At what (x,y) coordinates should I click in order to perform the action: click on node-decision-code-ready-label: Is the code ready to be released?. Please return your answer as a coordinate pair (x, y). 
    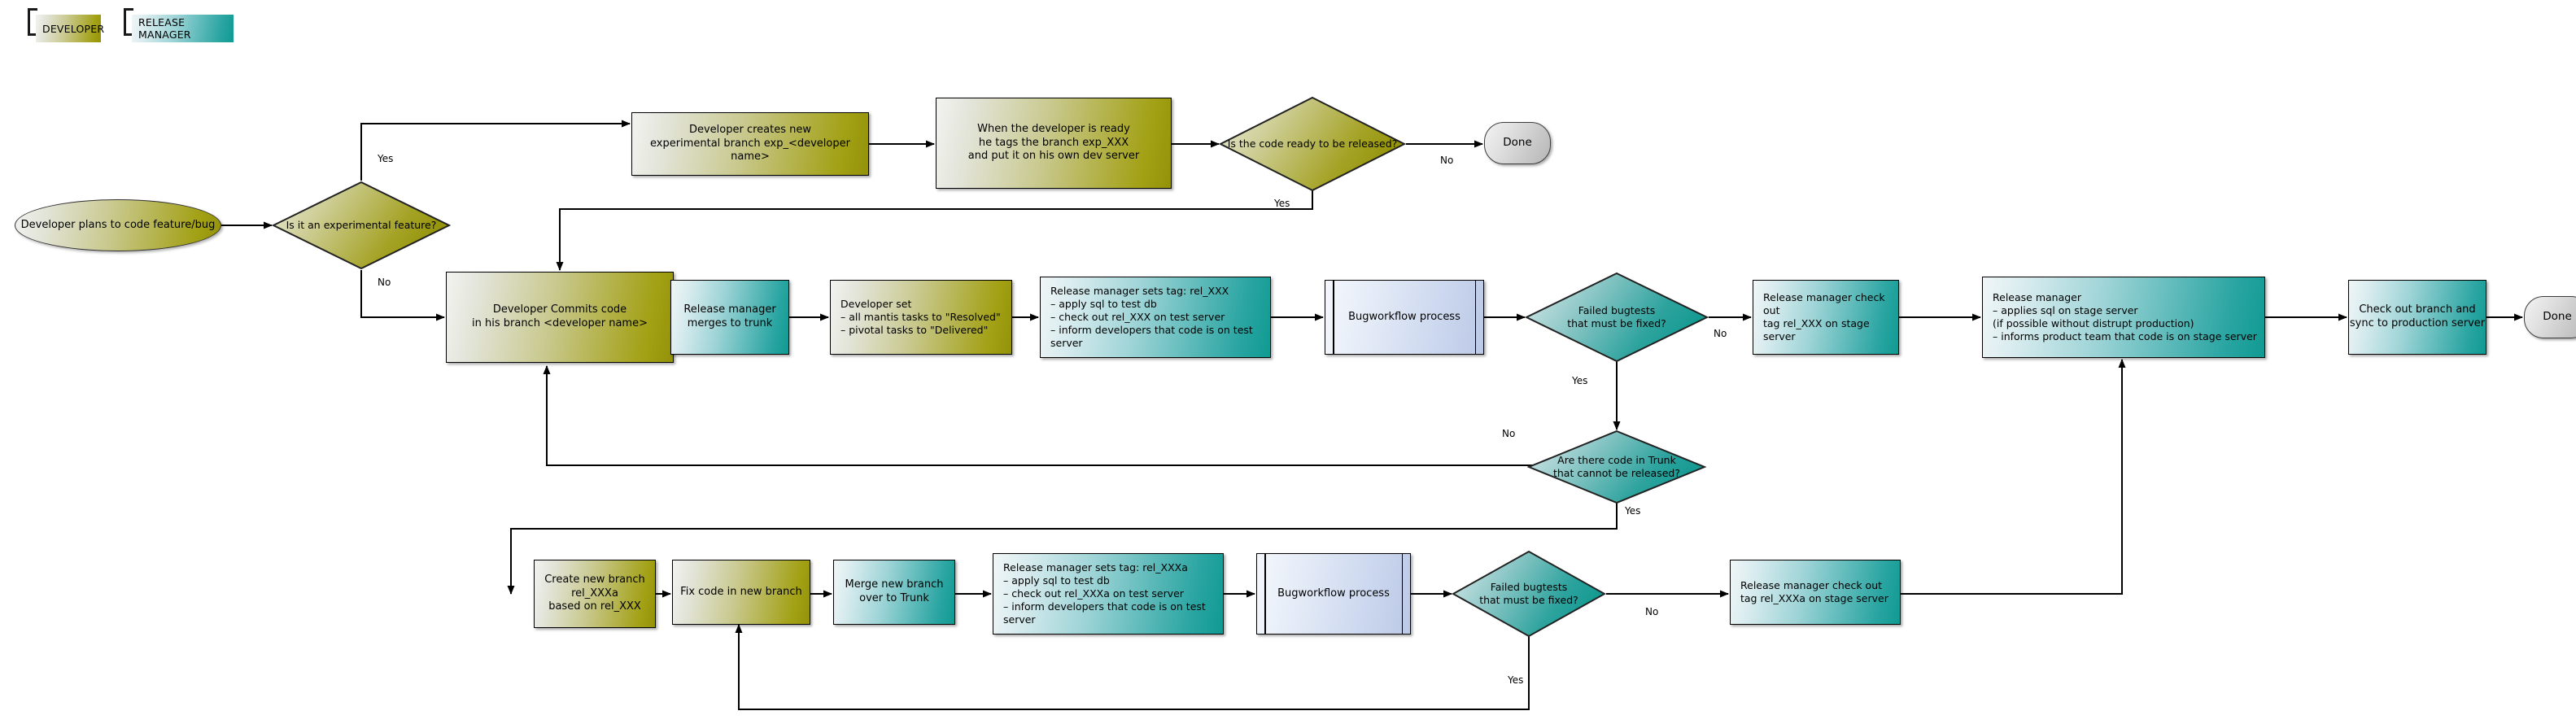
    Looking at the image, I should click on (1312, 143).